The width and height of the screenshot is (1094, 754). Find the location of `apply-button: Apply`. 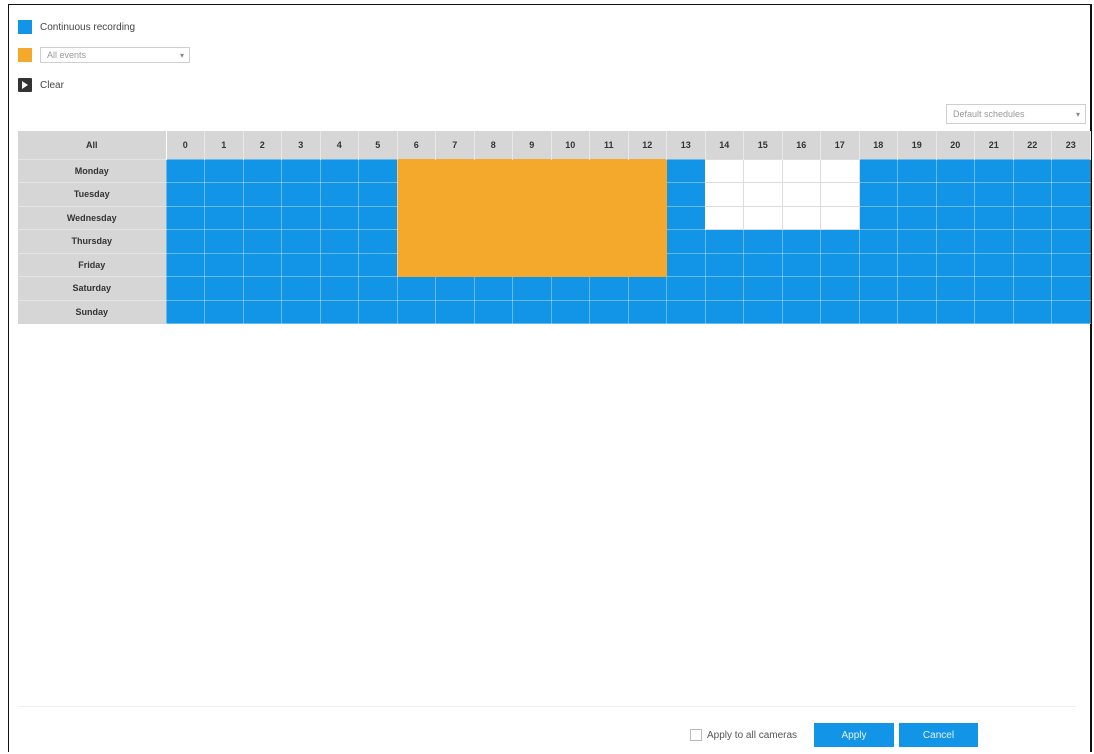

apply-button: Apply is located at coordinates (854, 735).